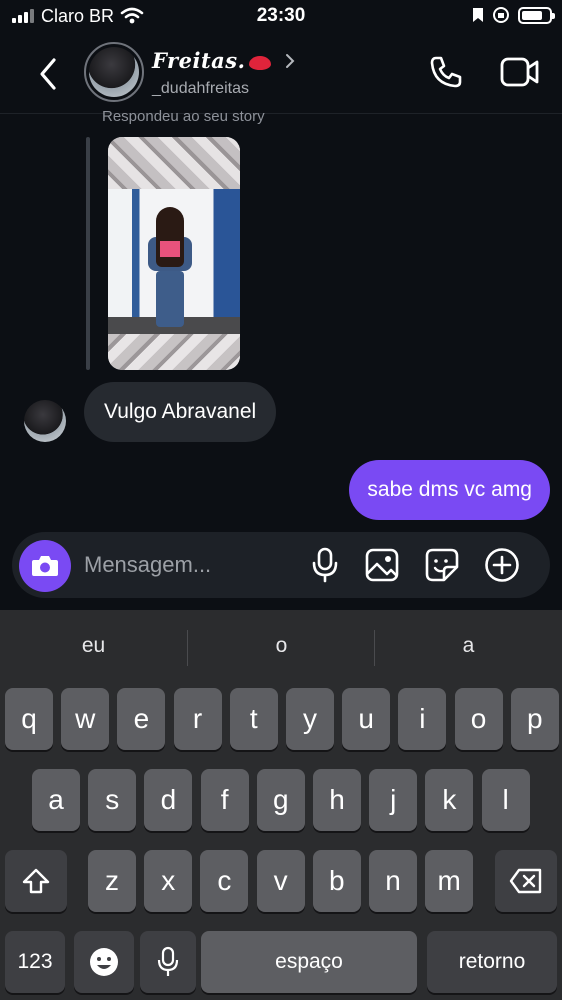 This screenshot has height=1000, width=562. Describe the element at coordinates (449, 800) in the screenshot. I see `key-k: k` at that location.